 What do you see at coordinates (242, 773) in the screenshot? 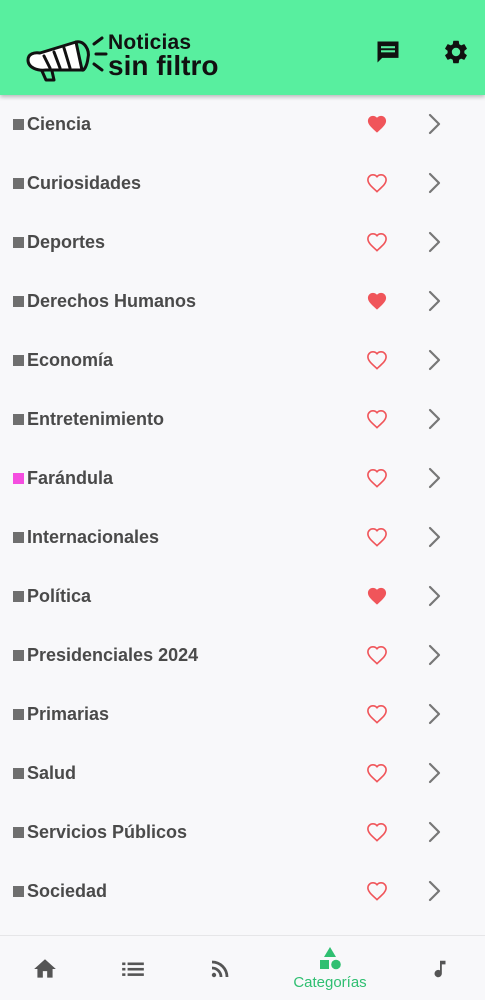
I see `category-row: Salud` at bounding box center [242, 773].